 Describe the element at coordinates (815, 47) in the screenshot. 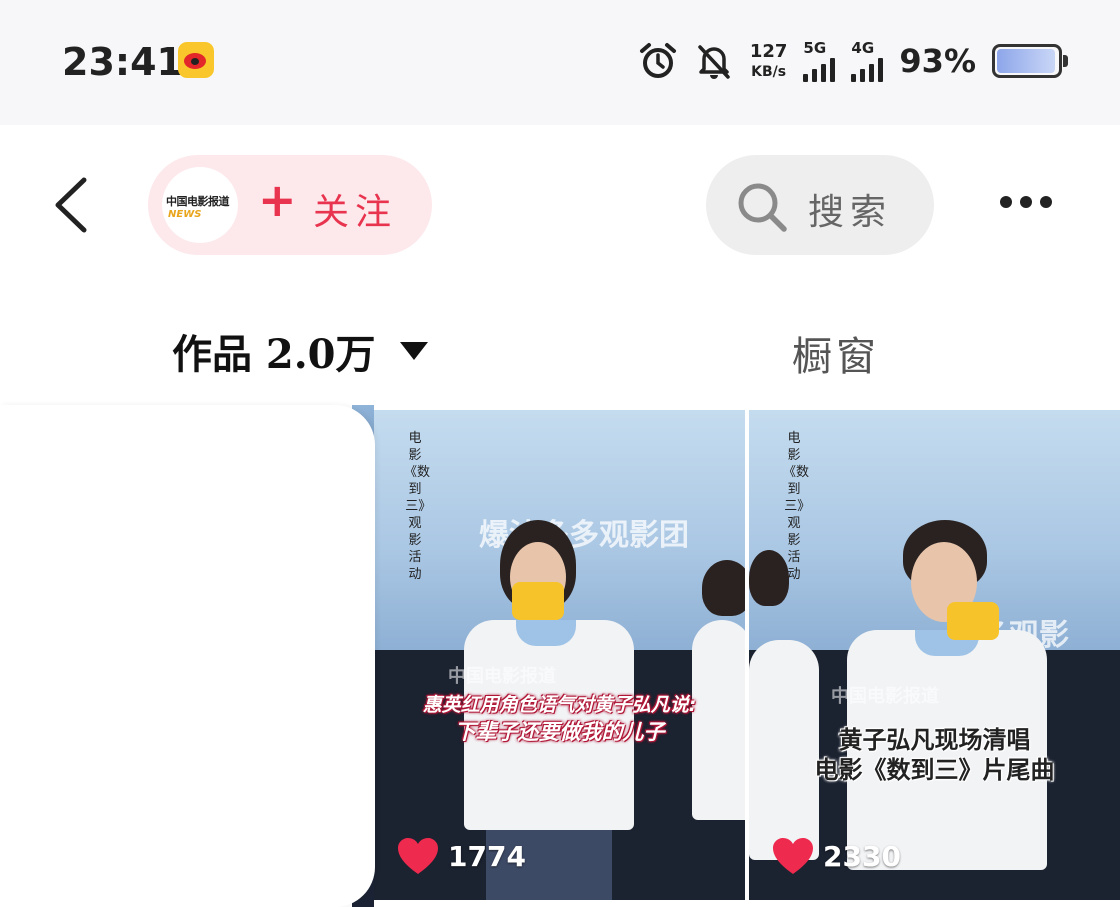

I see `sim1-label: 5G` at that location.